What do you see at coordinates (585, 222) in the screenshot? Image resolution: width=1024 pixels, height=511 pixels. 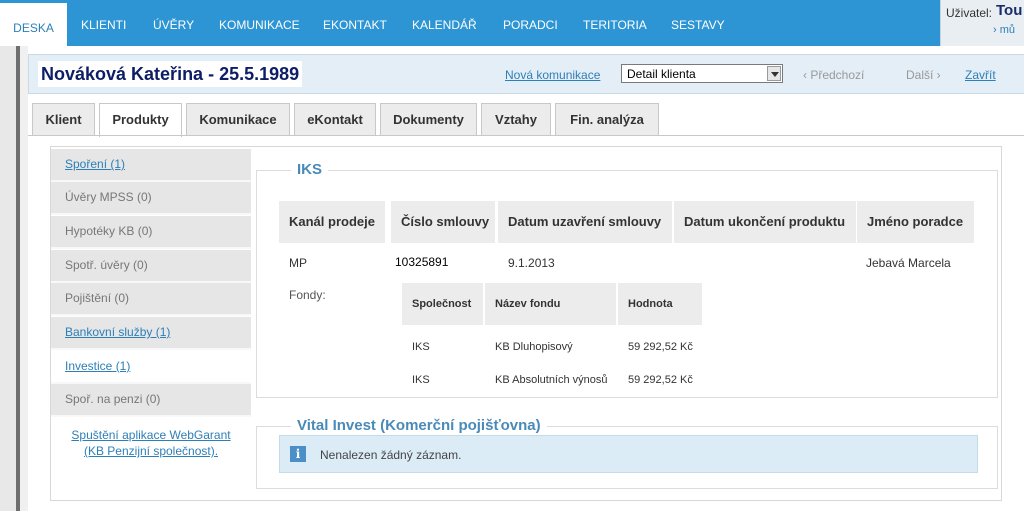 I see `column-header-datum-uzavreni: Datum uzavření smlouvy` at bounding box center [585, 222].